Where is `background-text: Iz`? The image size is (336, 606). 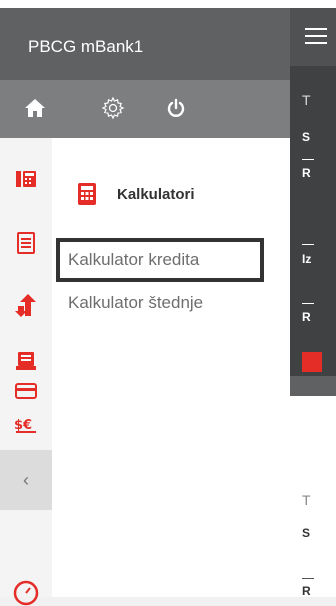 background-text: Iz is located at coordinates (307, 259).